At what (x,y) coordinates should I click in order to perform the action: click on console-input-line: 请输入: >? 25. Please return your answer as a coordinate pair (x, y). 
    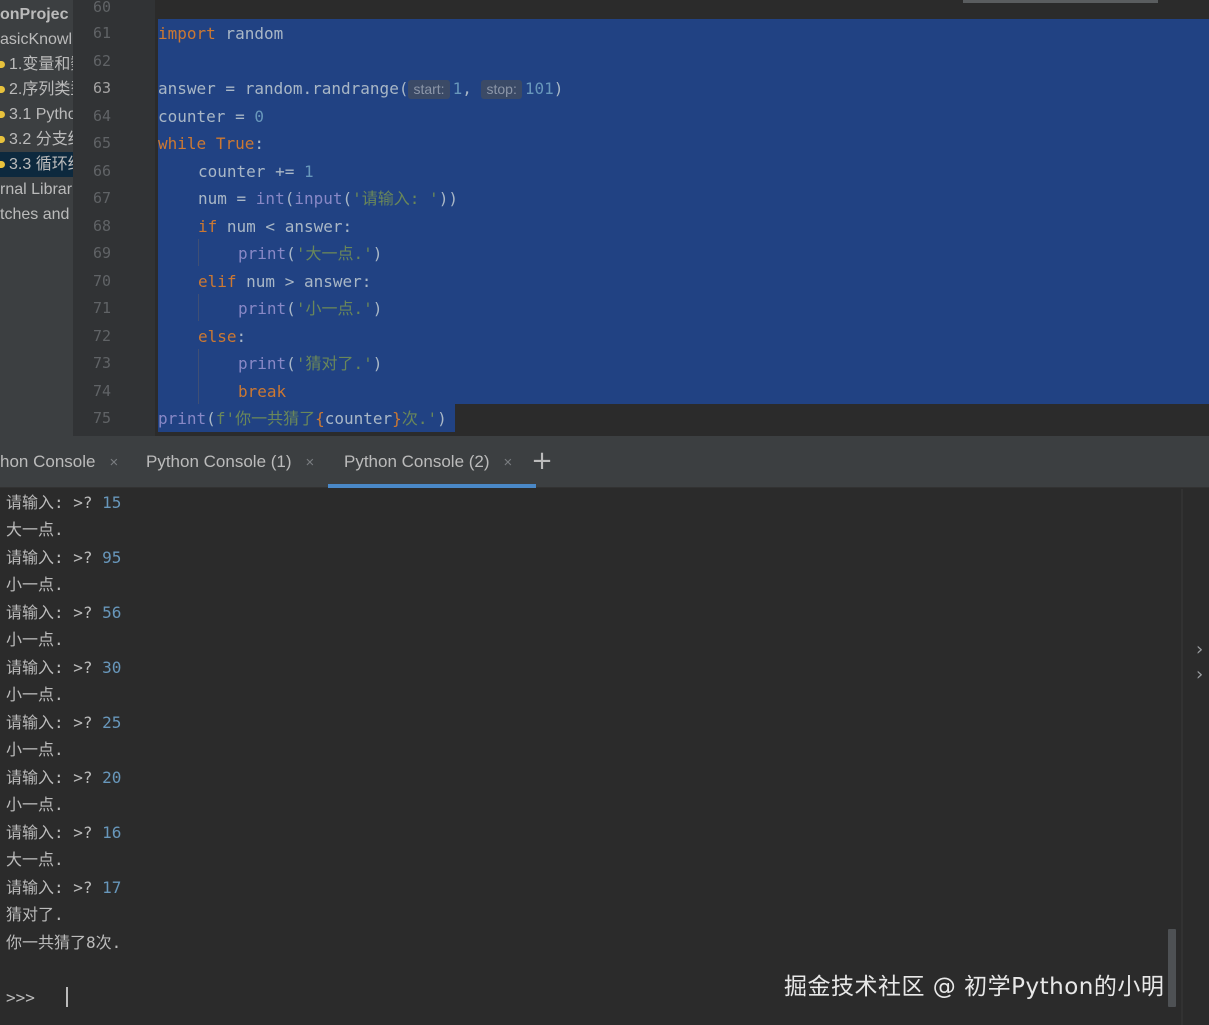
    Looking at the image, I should click on (64, 722).